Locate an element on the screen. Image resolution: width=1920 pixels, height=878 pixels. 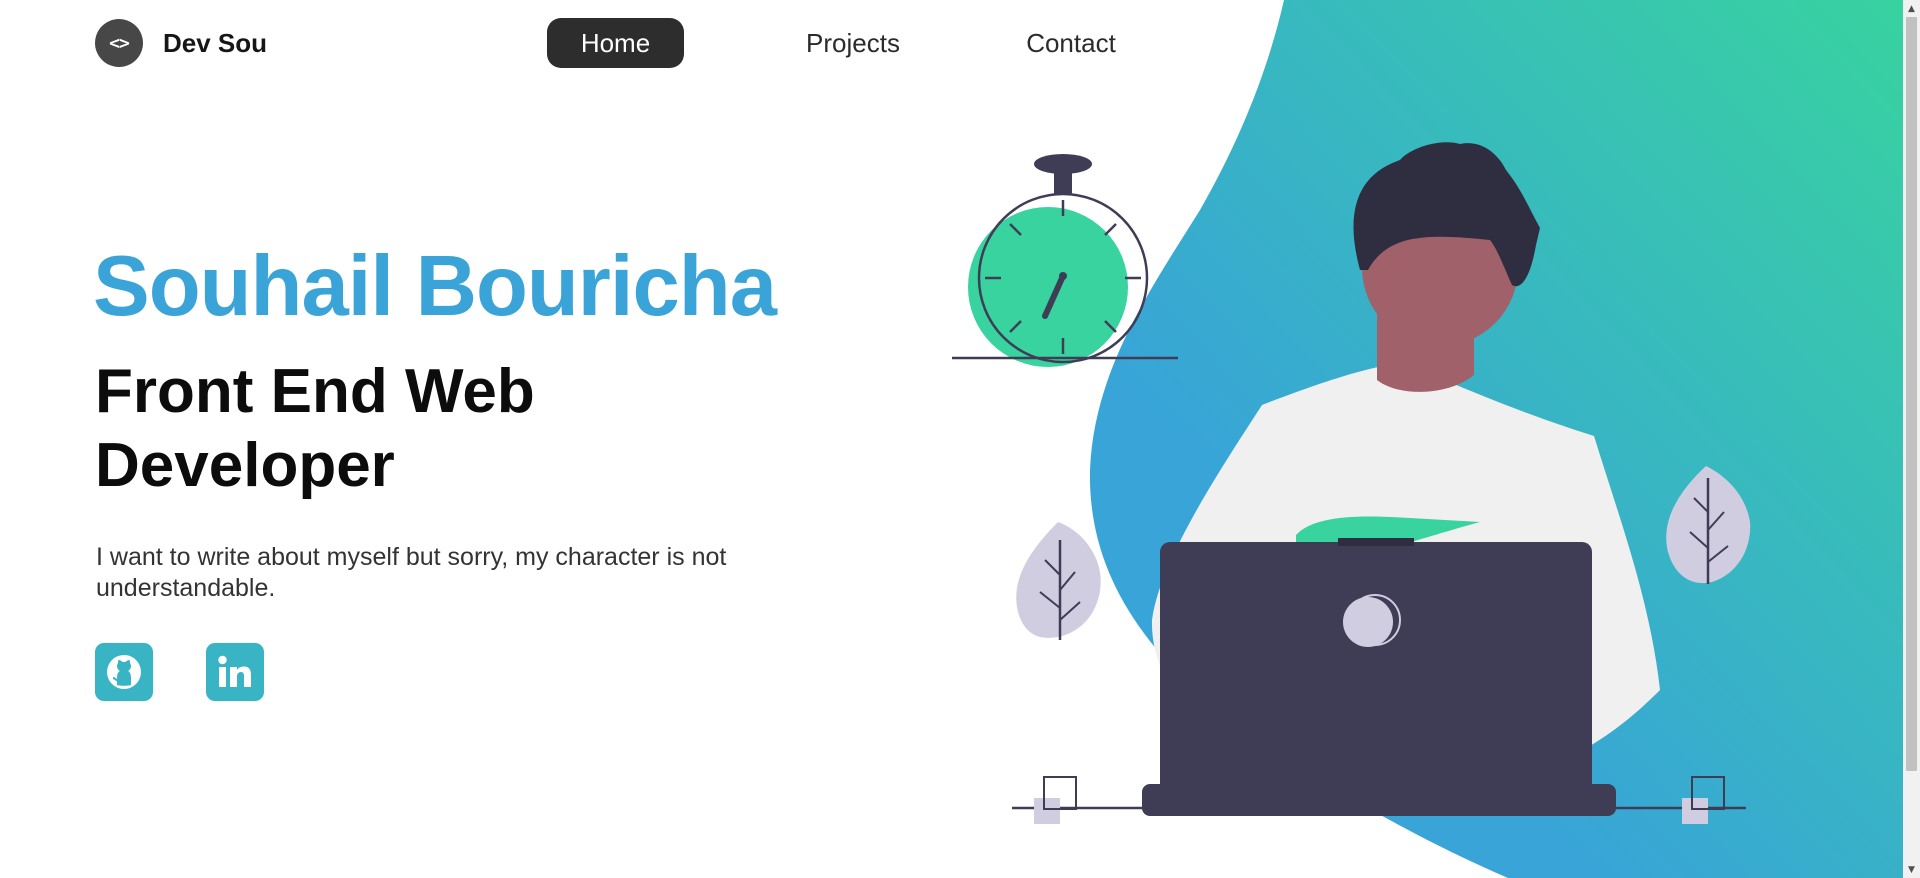
hero-role: Front End Web Developer is located at coordinates (315, 429).